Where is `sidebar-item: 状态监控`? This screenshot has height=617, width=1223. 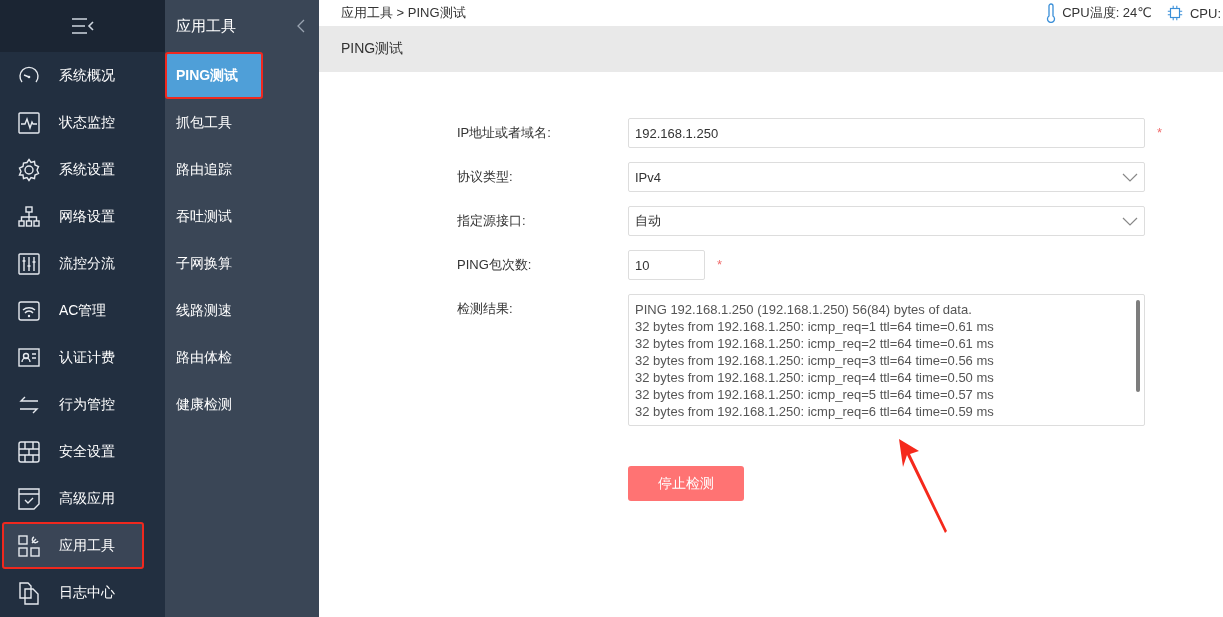 sidebar-item: 状态监控 is located at coordinates (82, 122).